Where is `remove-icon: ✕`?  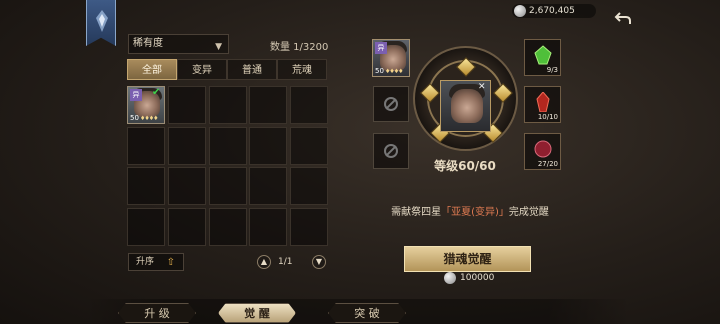 remove-icon: ✕ is located at coordinates (482, 87).